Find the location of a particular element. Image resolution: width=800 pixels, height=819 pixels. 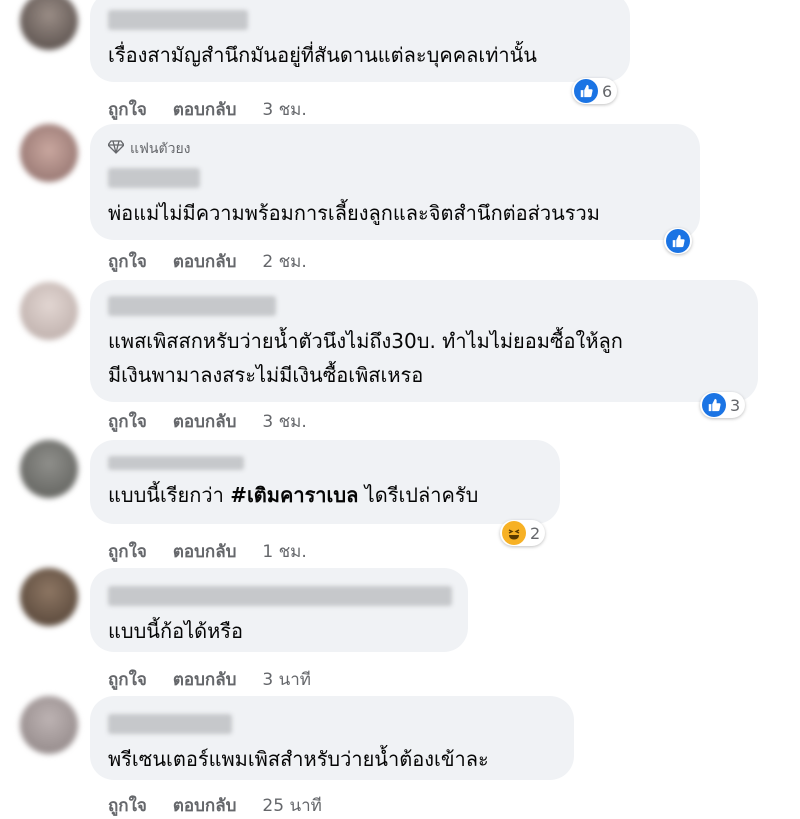

timestamp: 1 ชม. is located at coordinates (284, 551).